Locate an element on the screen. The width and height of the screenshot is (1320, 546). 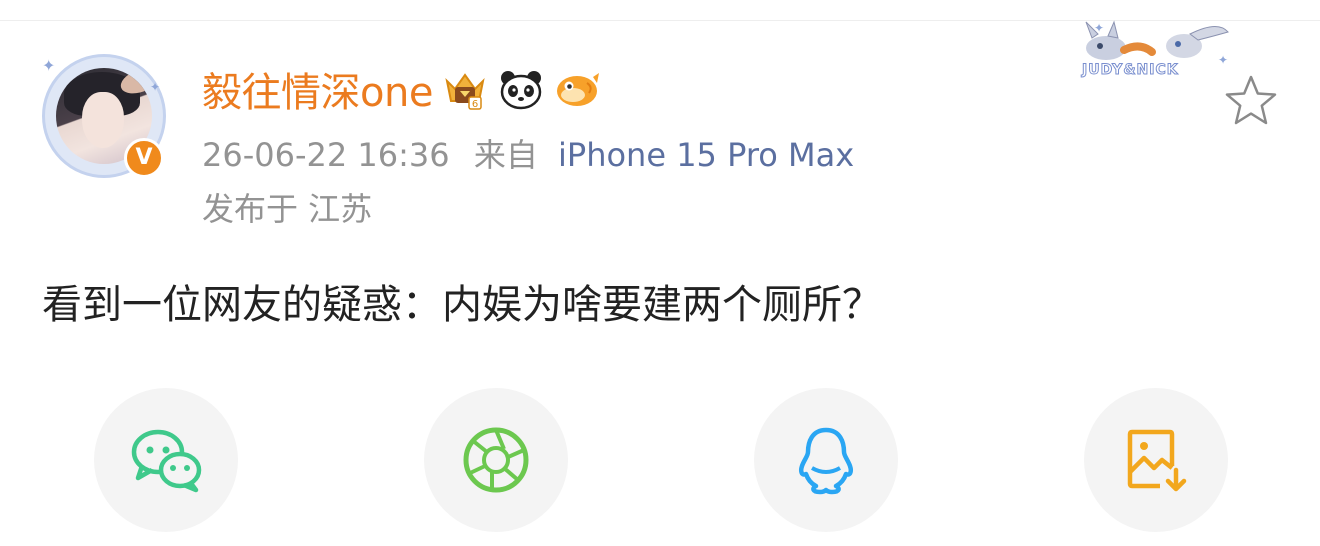
device-link: iPhone 15 Pro Max is located at coordinates (706, 155).